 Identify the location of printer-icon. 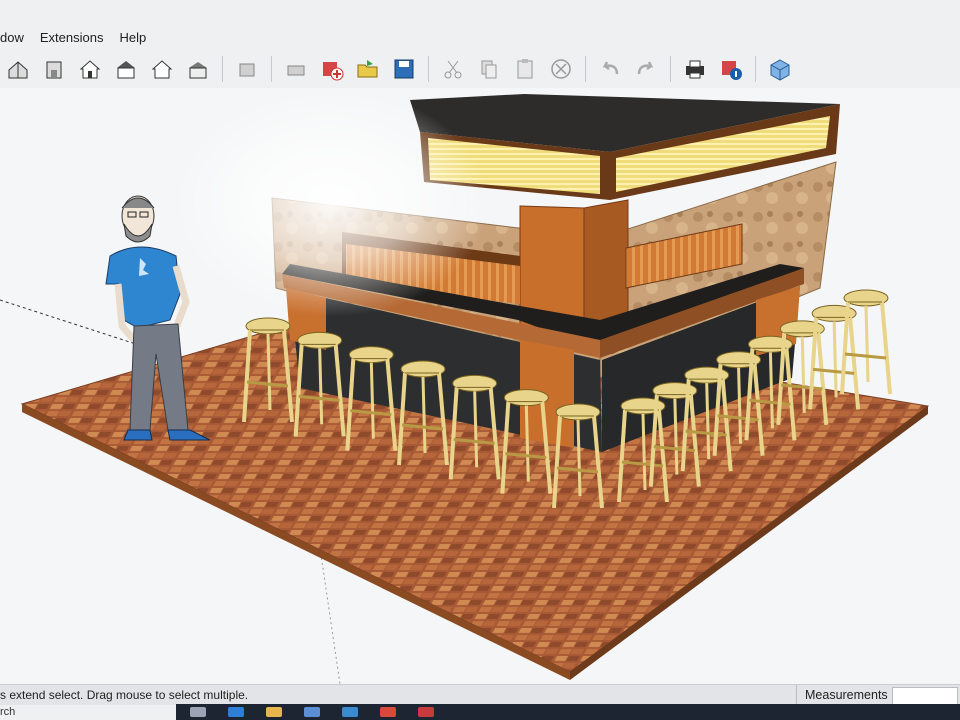
(296, 70).